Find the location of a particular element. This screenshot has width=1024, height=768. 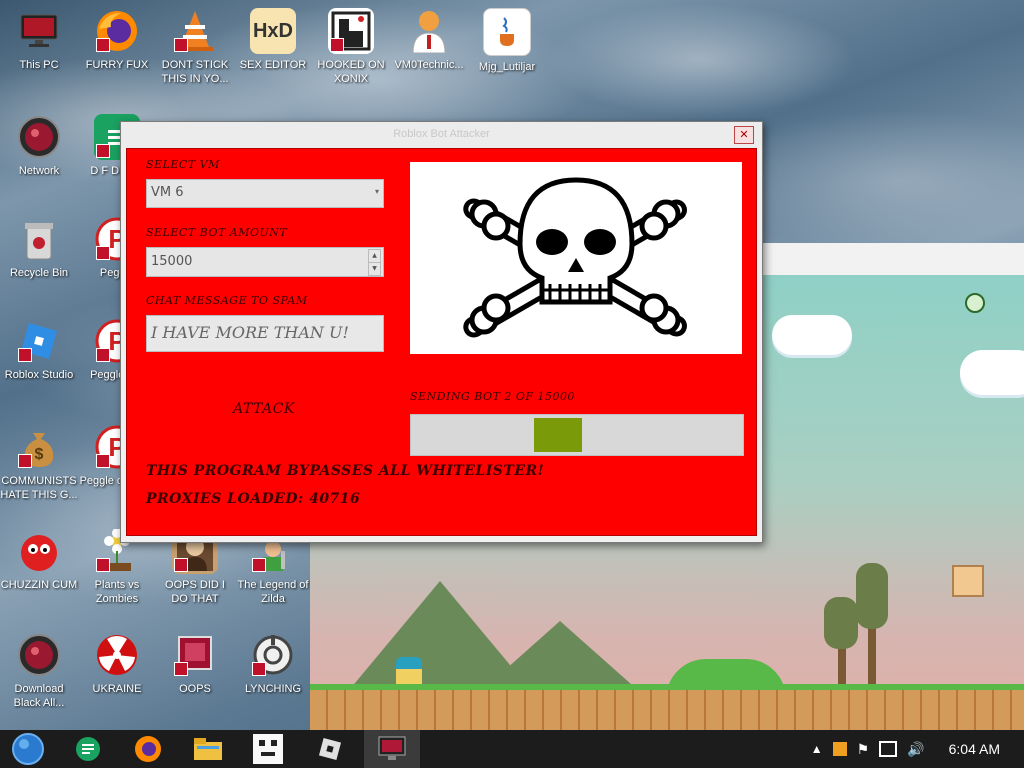

vm-select-value: VM 6 is located at coordinates (167, 192).